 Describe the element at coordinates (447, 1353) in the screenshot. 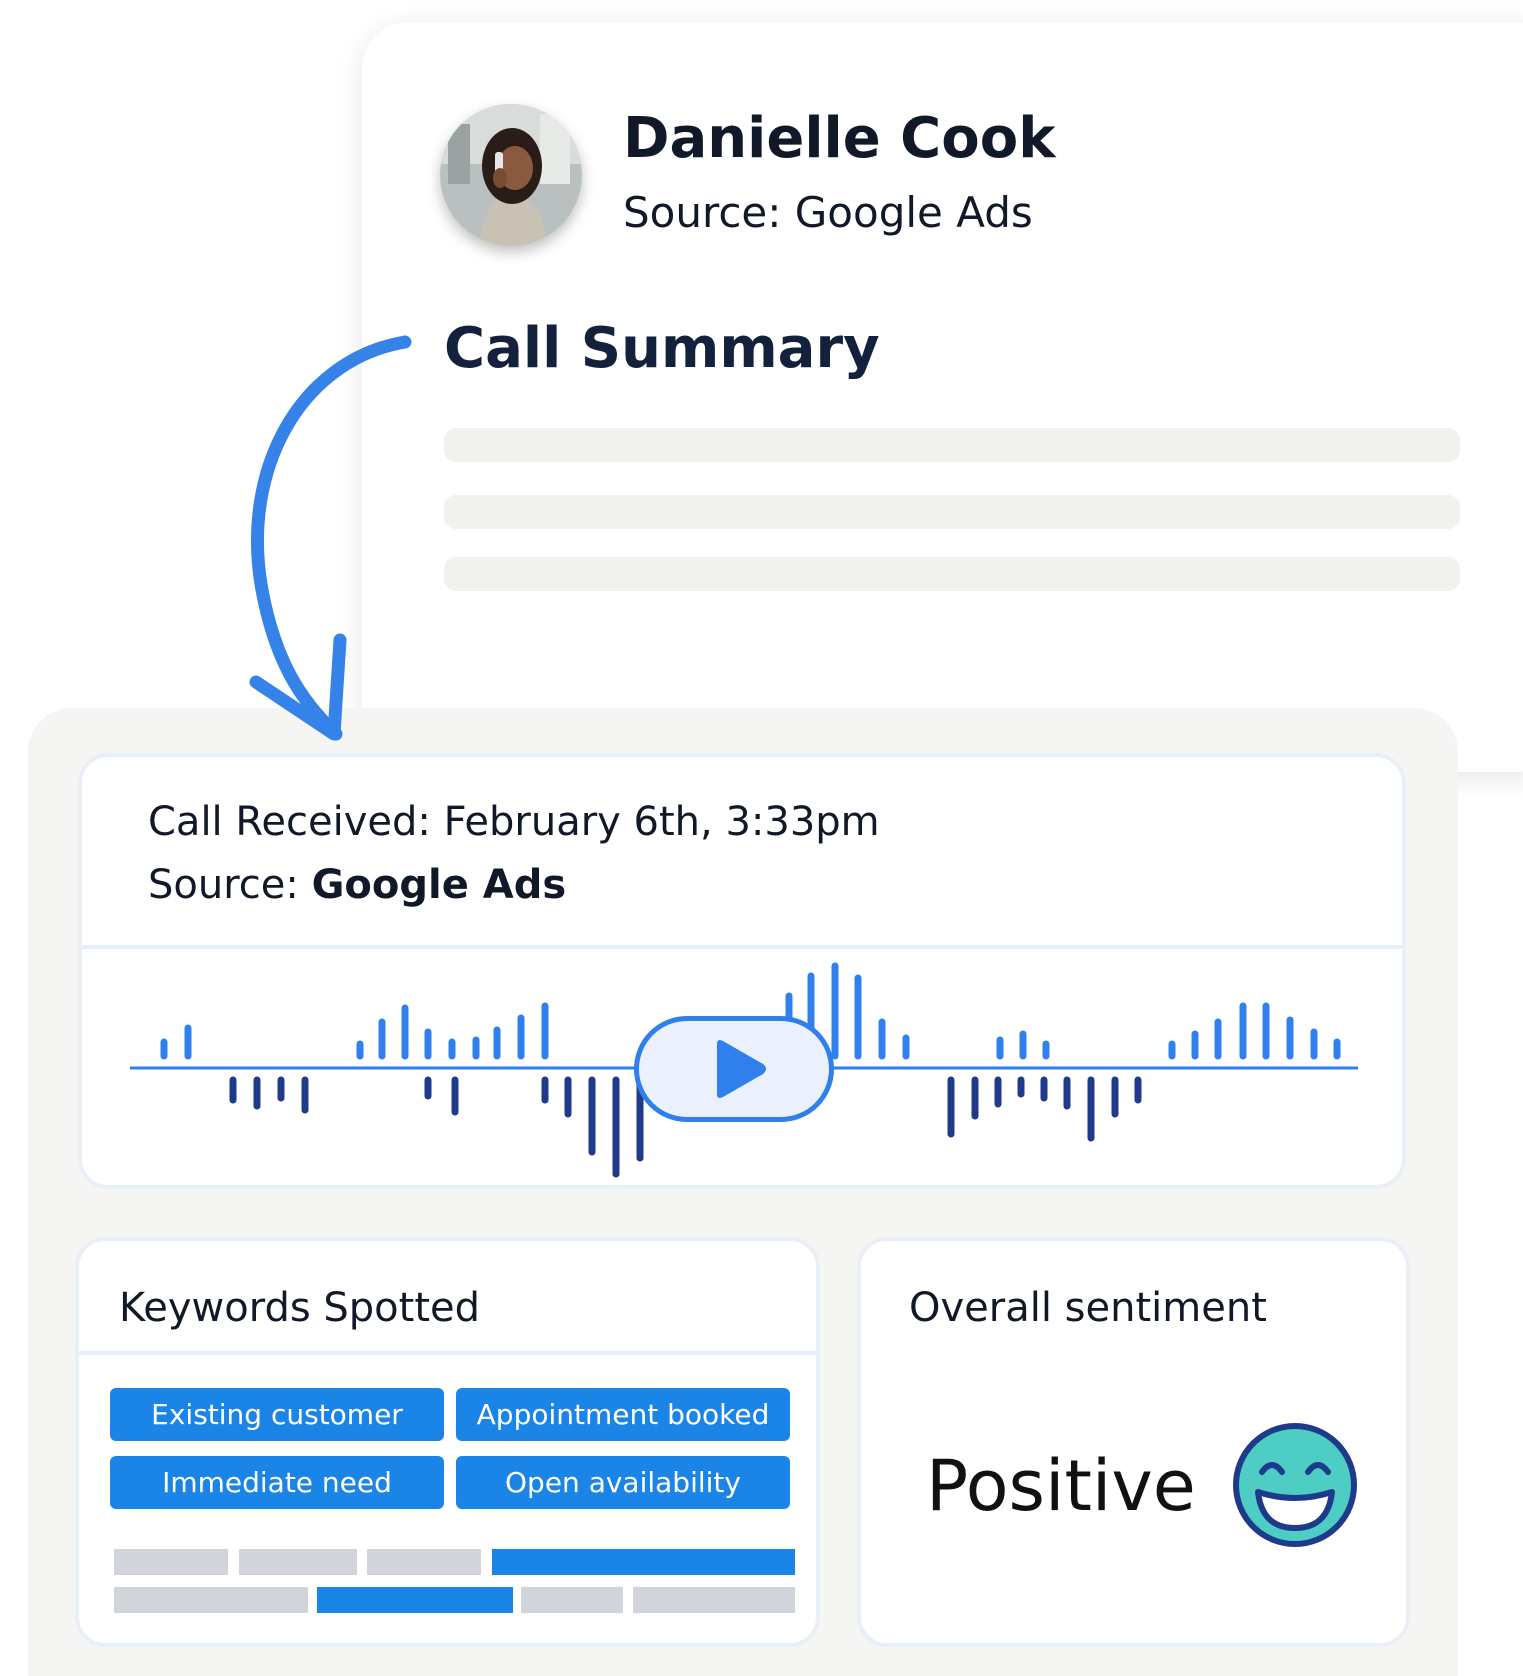

I see `panel-divider` at that location.